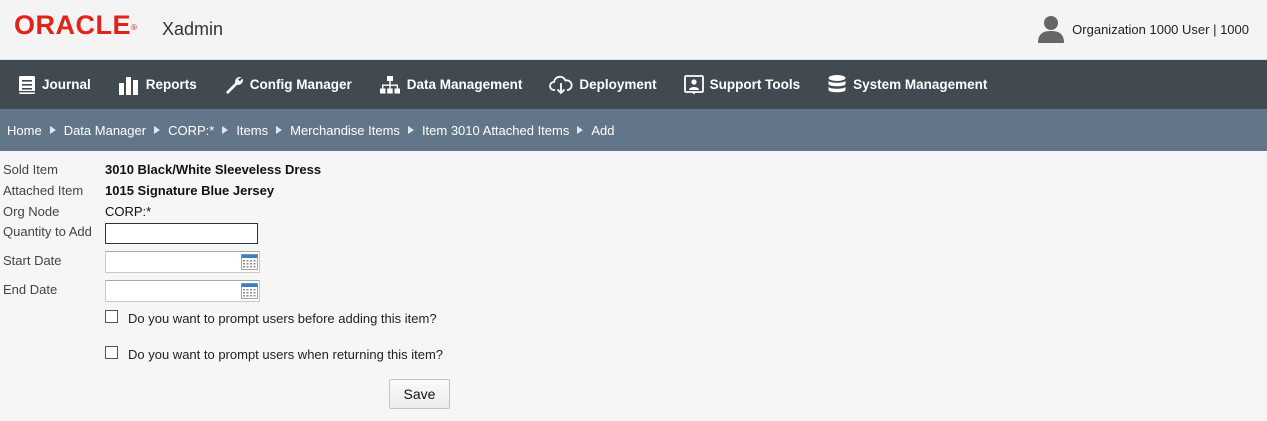 This screenshot has height=421, width=1267. I want to click on nav-config-manager: Config Manager, so click(288, 84).